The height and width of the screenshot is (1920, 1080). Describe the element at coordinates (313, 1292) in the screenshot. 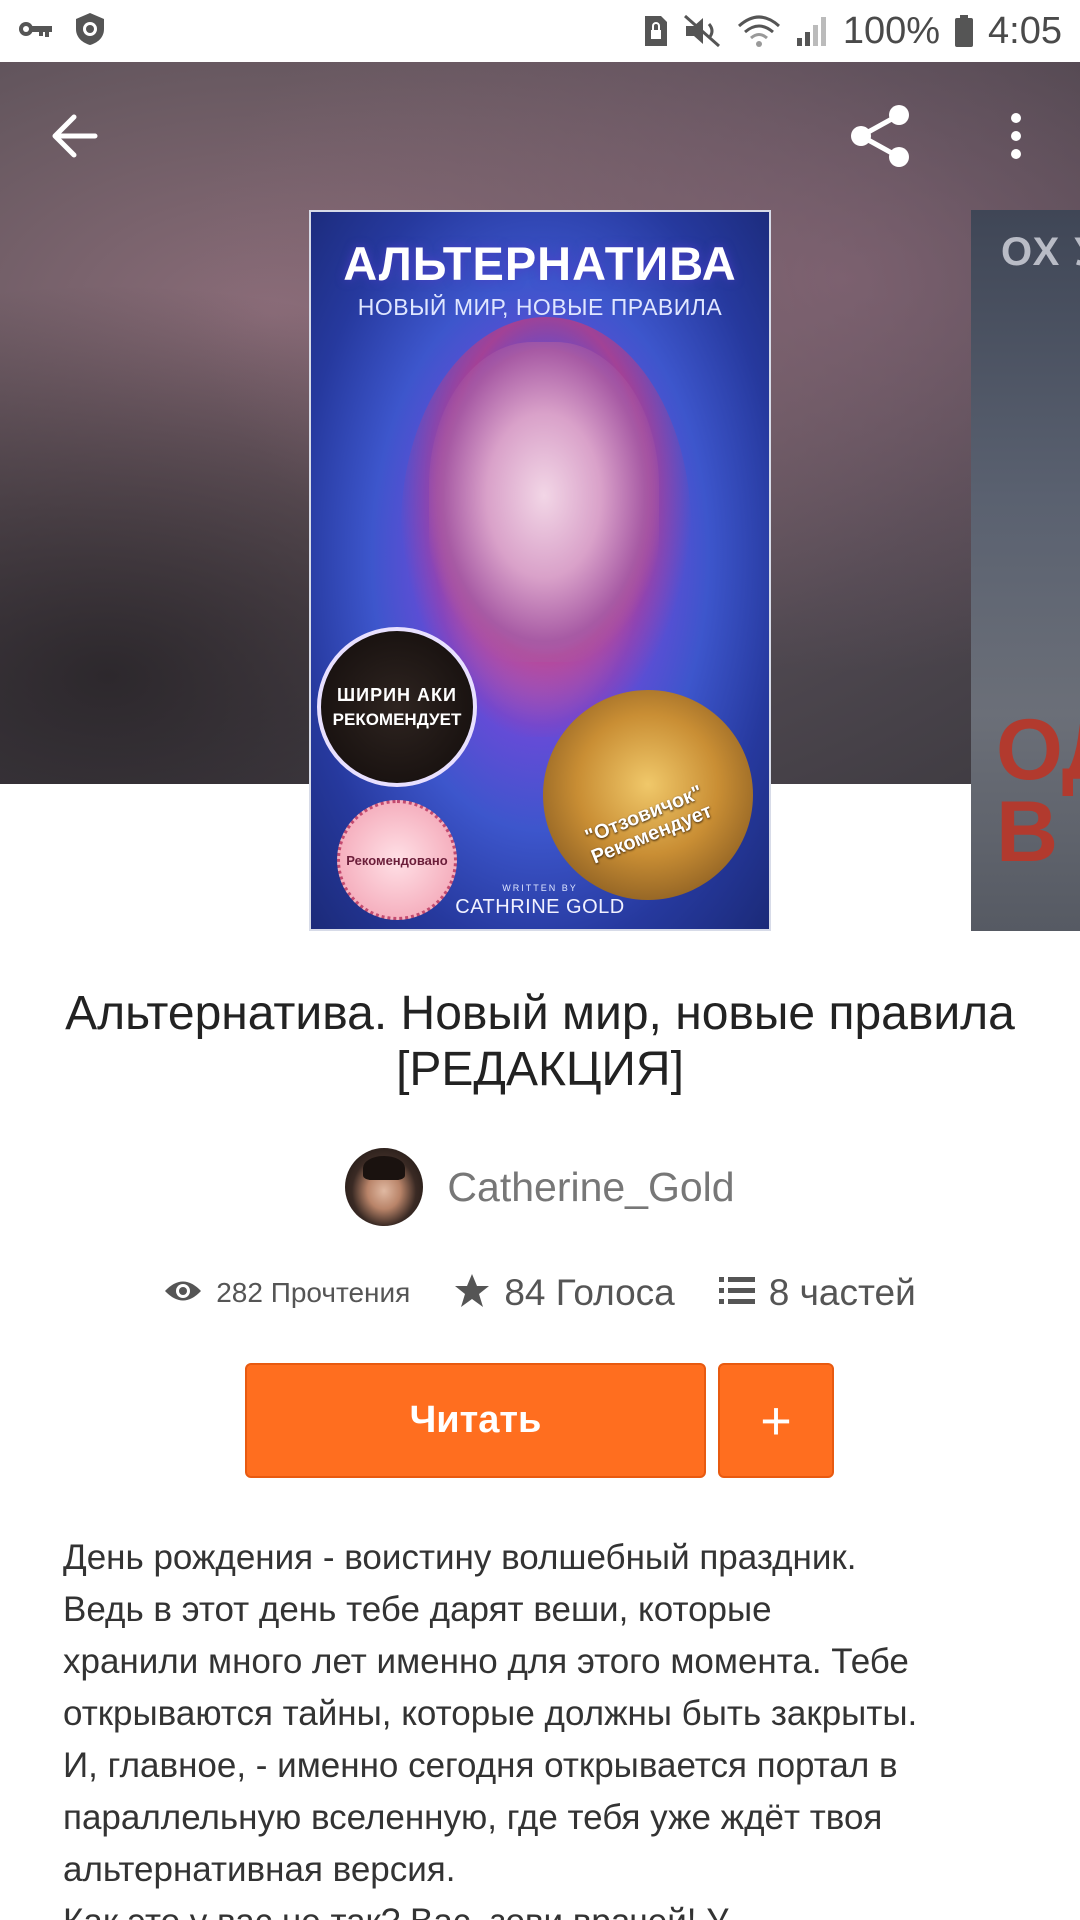

I see `stat-reads-text: 282 Прочтения` at that location.